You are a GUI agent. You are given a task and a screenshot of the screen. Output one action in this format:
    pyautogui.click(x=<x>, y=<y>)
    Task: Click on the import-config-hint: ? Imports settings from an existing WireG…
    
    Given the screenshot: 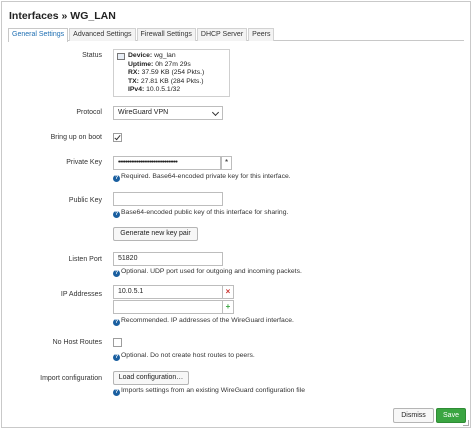 What is the action you would take?
    pyautogui.click(x=209, y=391)
    